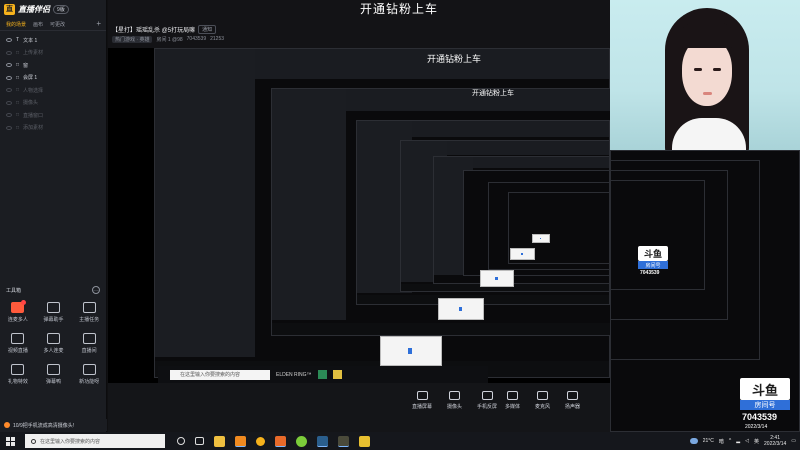 Image resolution: width=800 pixels, height=450 pixels. I want to click on video-icon, so click(18, 338).